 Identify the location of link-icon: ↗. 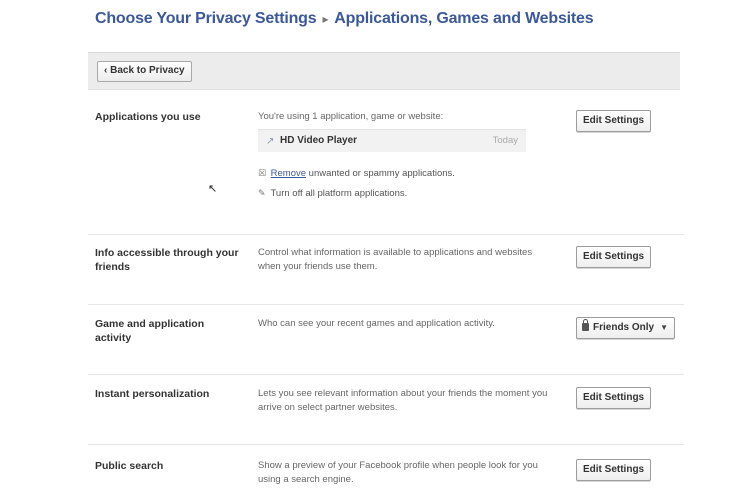
(270, 141).